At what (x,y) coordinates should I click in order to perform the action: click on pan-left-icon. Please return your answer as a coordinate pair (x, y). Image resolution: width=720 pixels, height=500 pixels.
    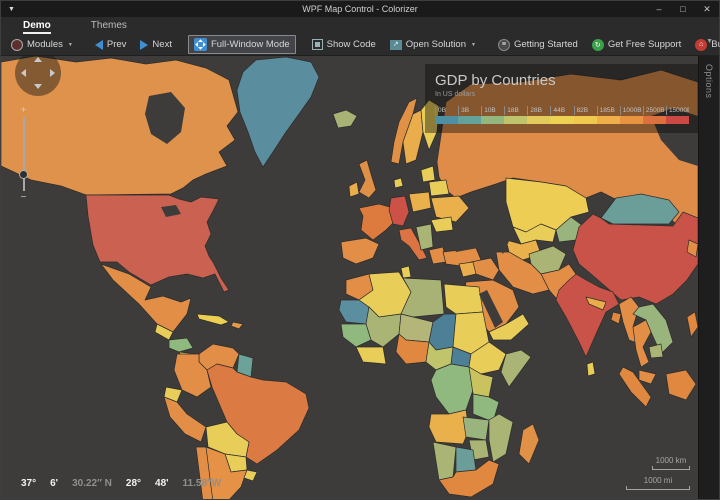
    Looking at the image, I should click on (23, 73).